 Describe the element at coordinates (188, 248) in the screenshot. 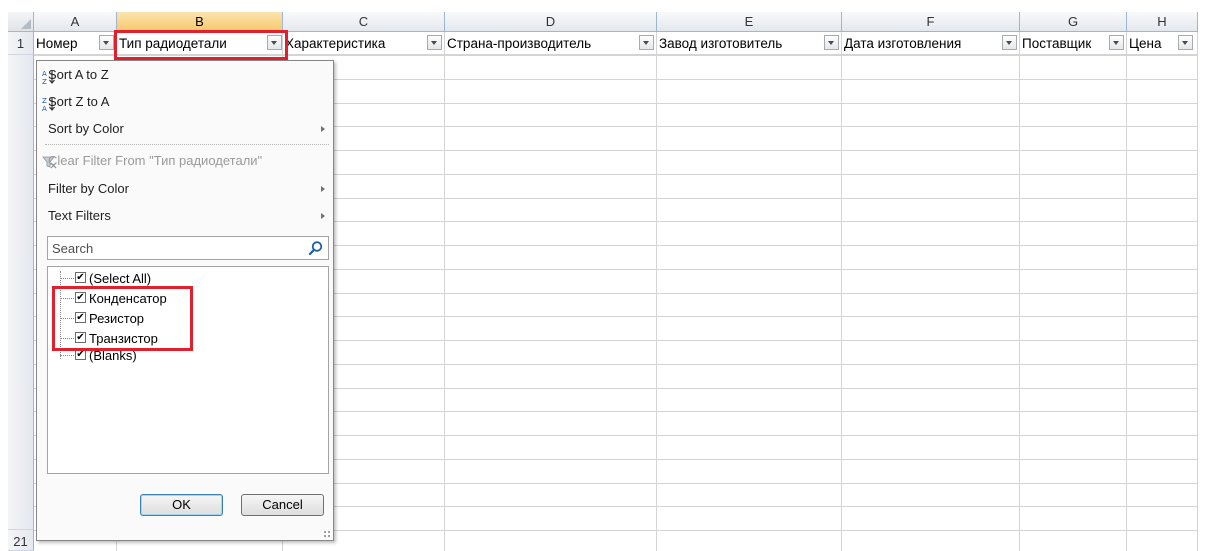

I see `filter-search-input: Search` at that location.